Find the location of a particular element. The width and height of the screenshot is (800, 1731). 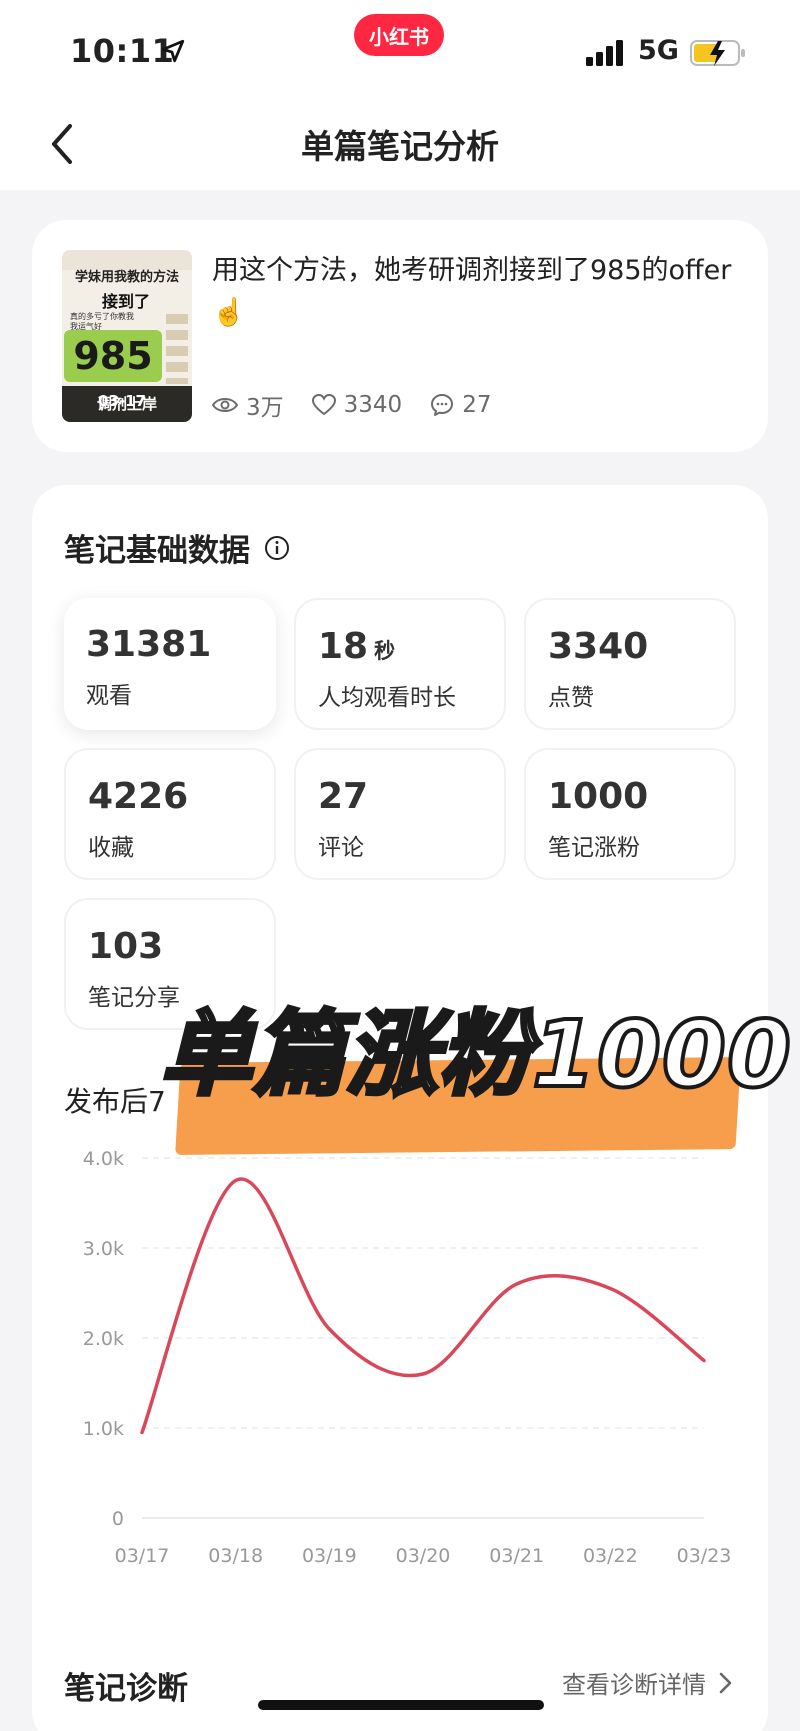

info-icon is located at coordinates (277, 548).